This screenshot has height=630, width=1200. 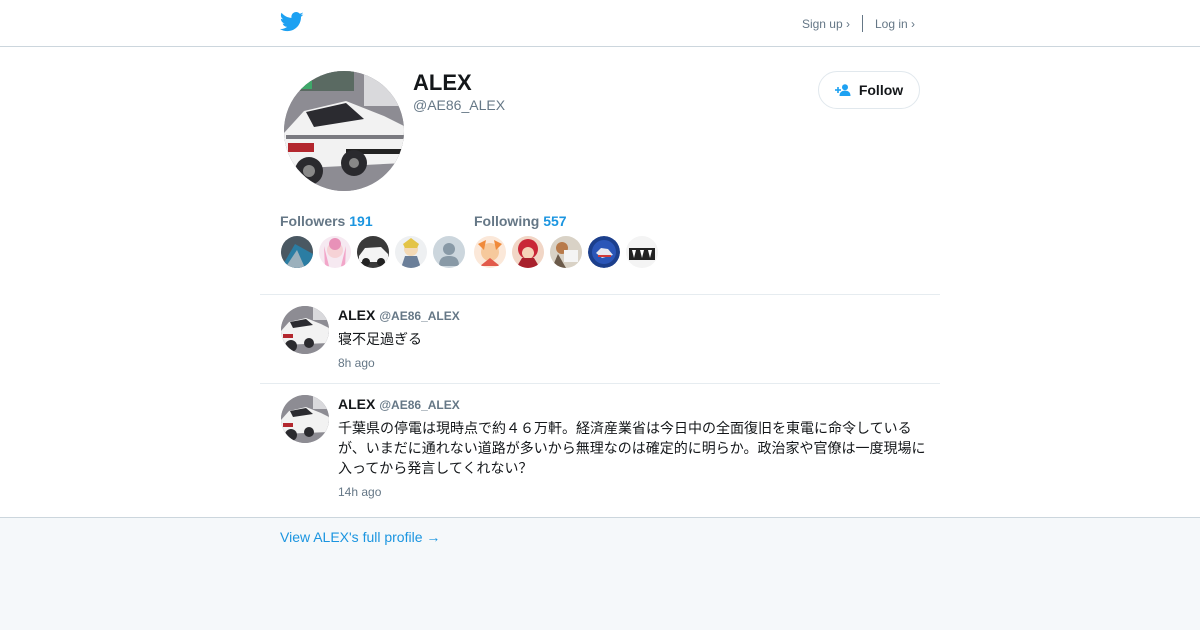 What do you see at coordinates (862, 23) in the screenshot?
I see `nav-divider` at bounding box center [862, 23].